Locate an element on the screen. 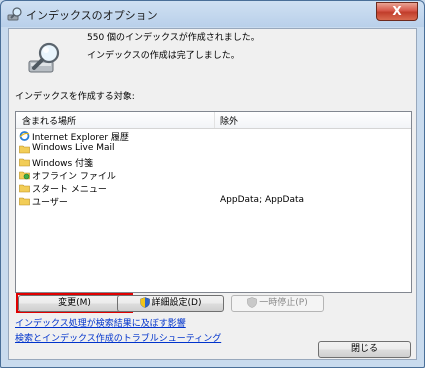 The height and width of the screenshot is (368, 425). indexing-complete-text: インデックスの作成は完了しました。 is located at coordinates (163, 56).